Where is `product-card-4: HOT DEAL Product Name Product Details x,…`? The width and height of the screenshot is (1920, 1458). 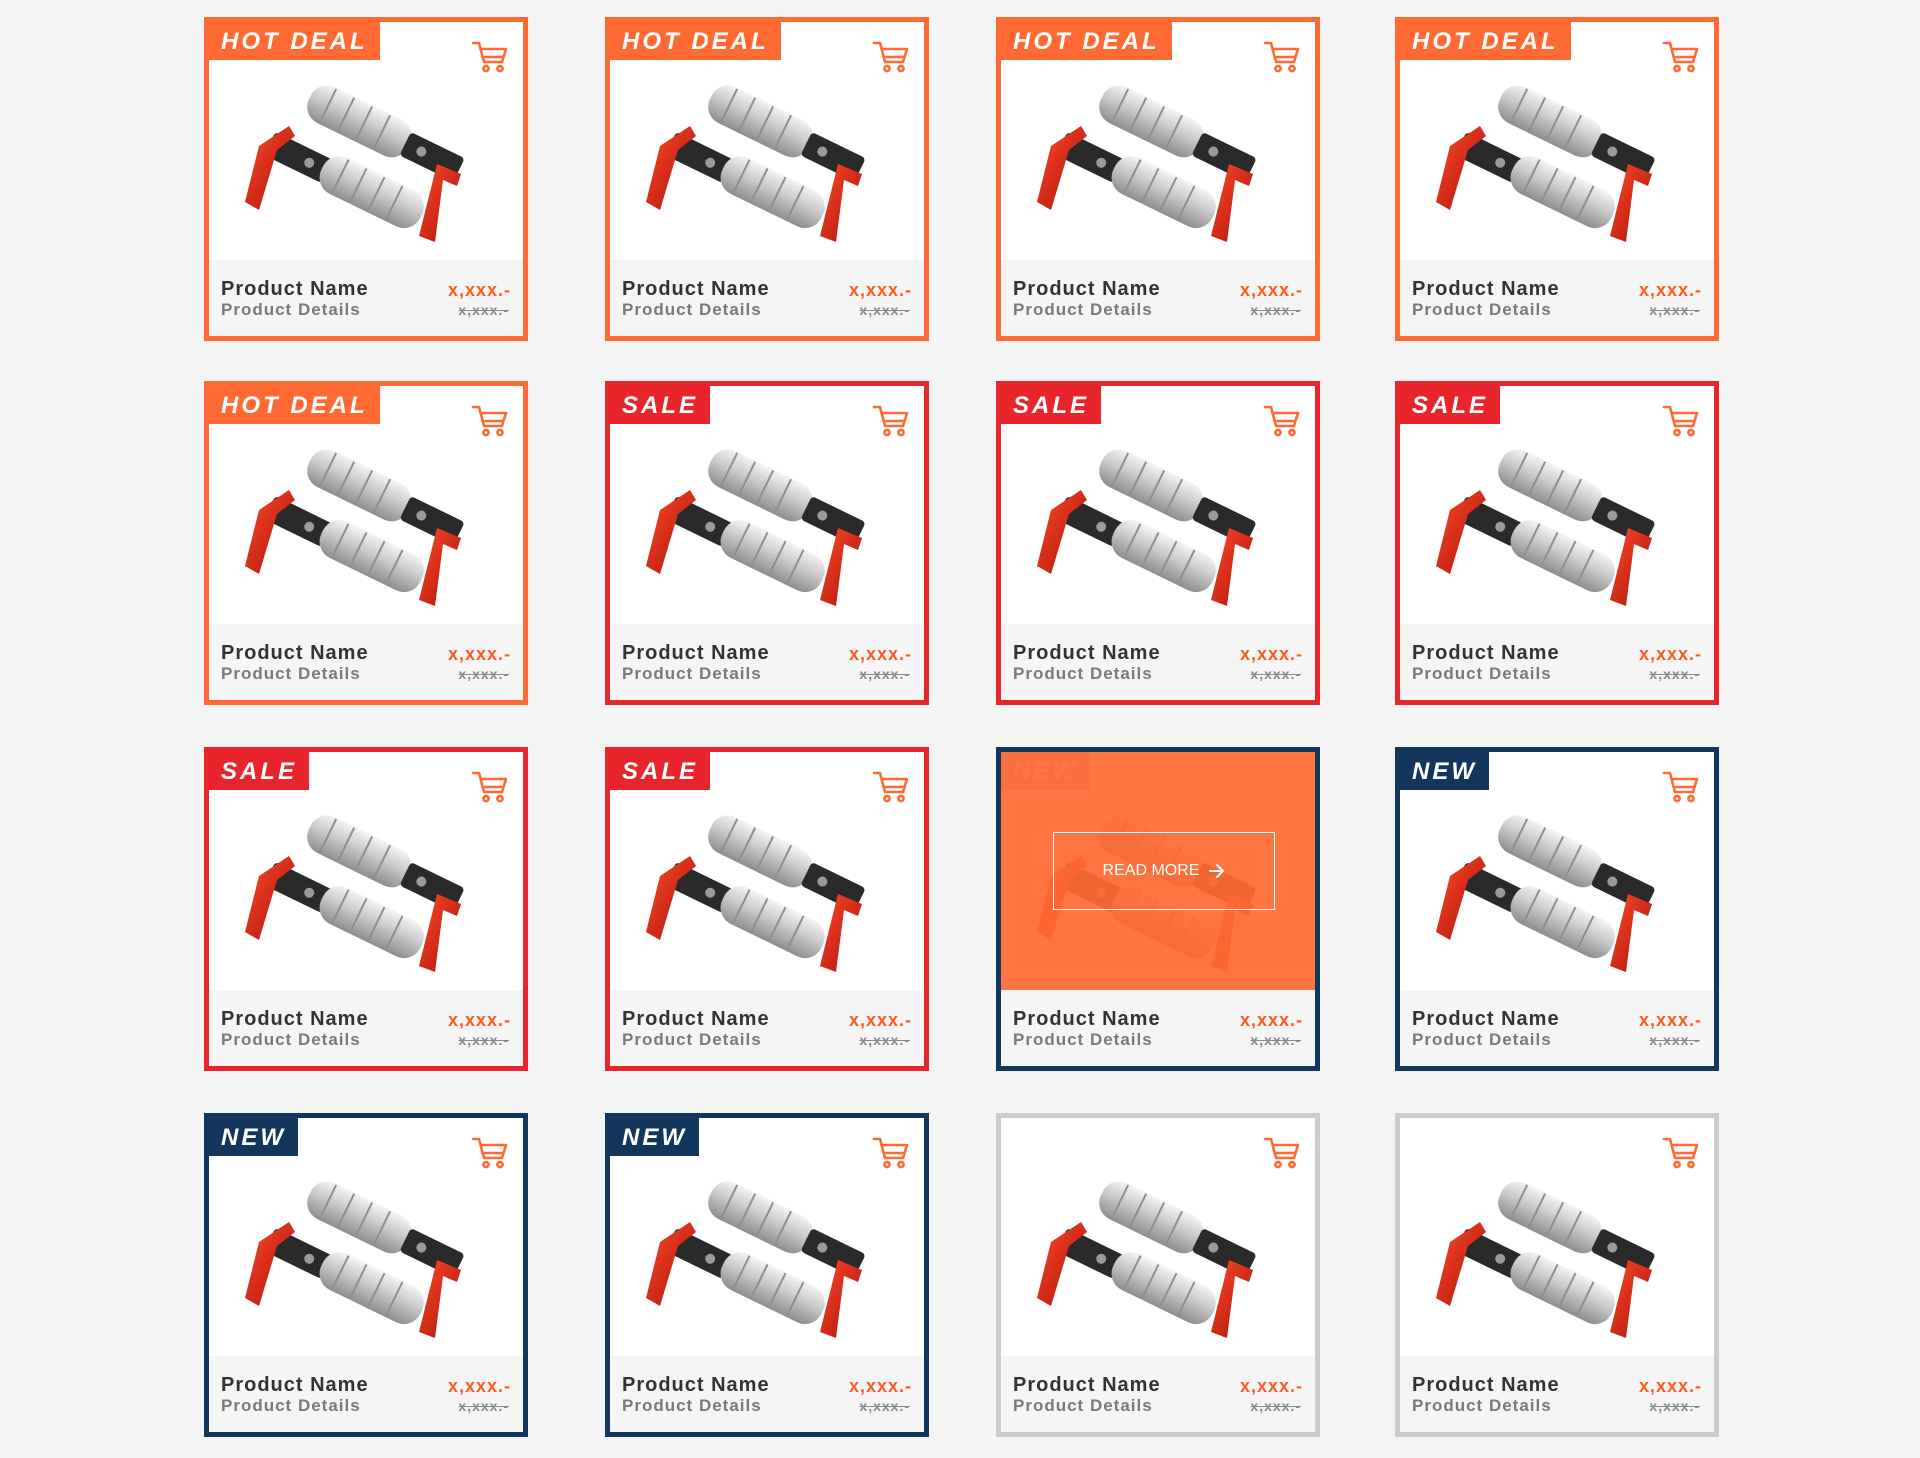 product-card-4: HOT DEAL Product Name Product Details x,… is located at coordinates (1557, 179).